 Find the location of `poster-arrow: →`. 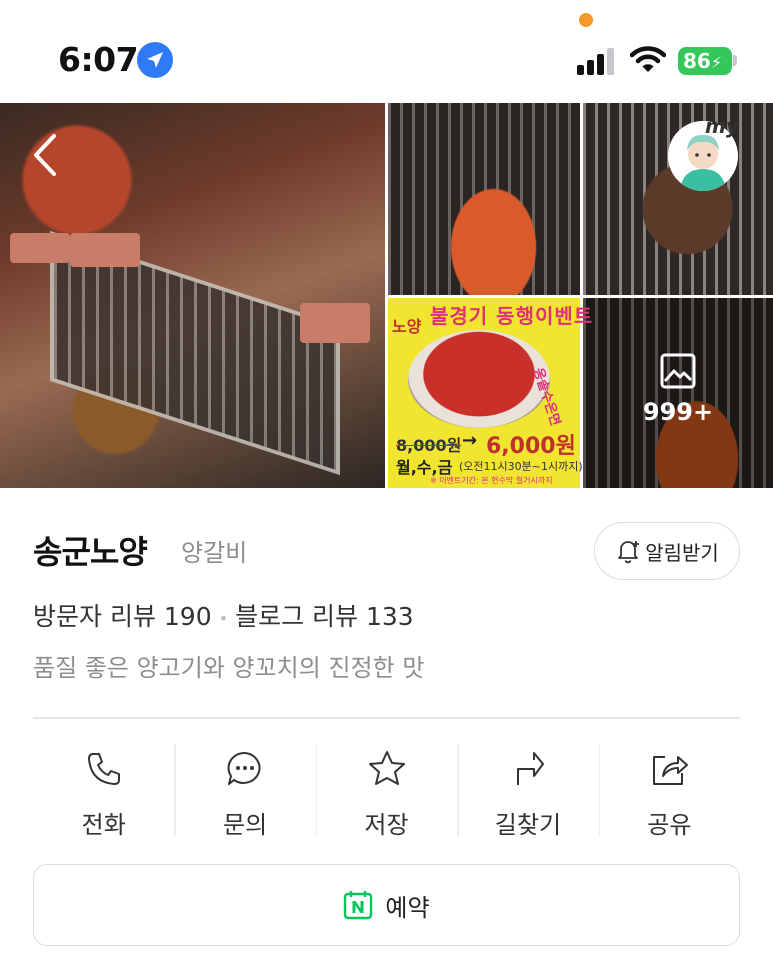

poster-arrow: → is located at coordinates (470, 440).